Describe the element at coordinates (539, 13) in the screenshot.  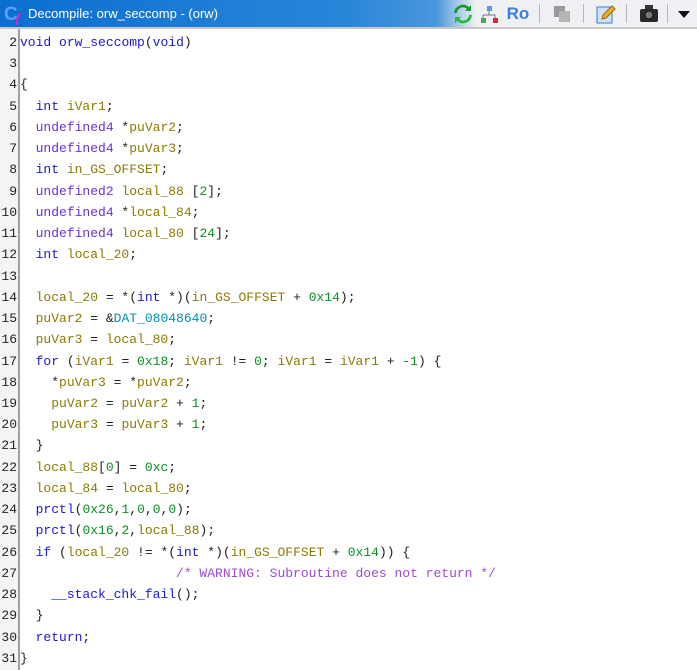
I see `toolbar-separator` at that location.